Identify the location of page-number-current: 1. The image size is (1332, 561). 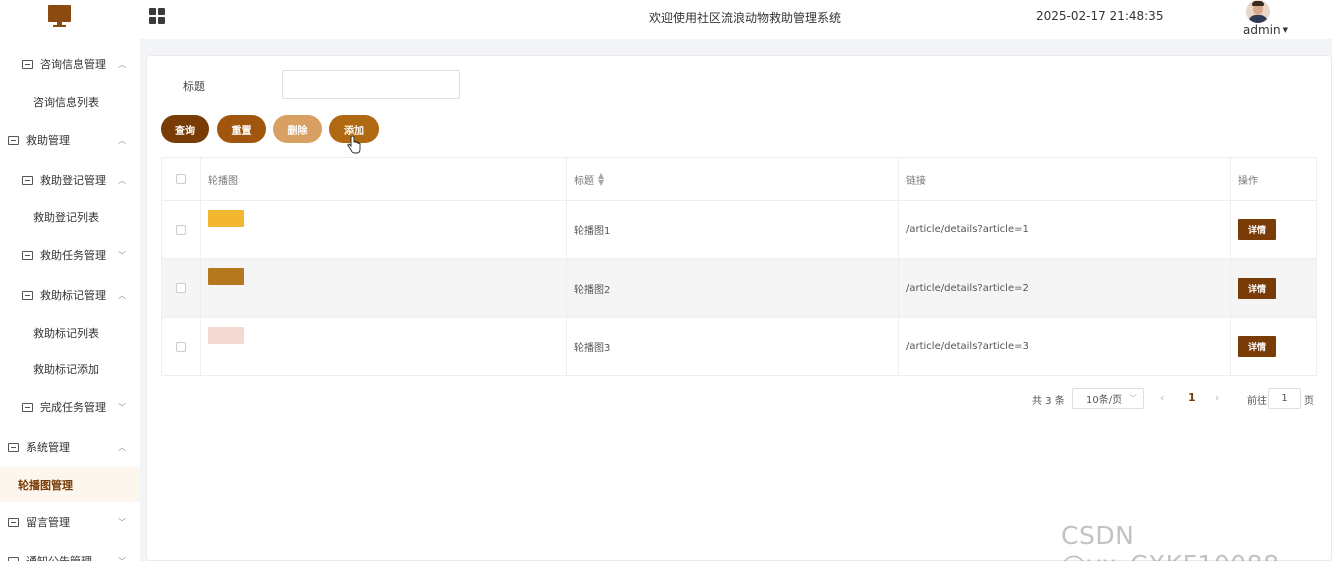
(1192, 397).